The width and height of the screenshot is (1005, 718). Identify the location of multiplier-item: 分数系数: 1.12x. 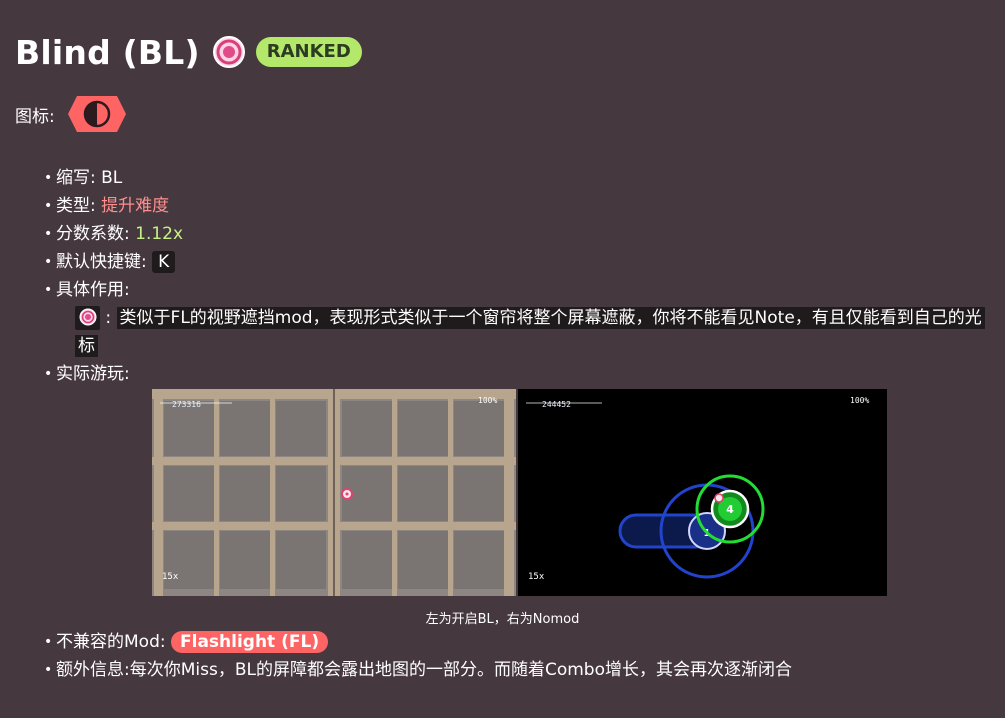
(519, 234).